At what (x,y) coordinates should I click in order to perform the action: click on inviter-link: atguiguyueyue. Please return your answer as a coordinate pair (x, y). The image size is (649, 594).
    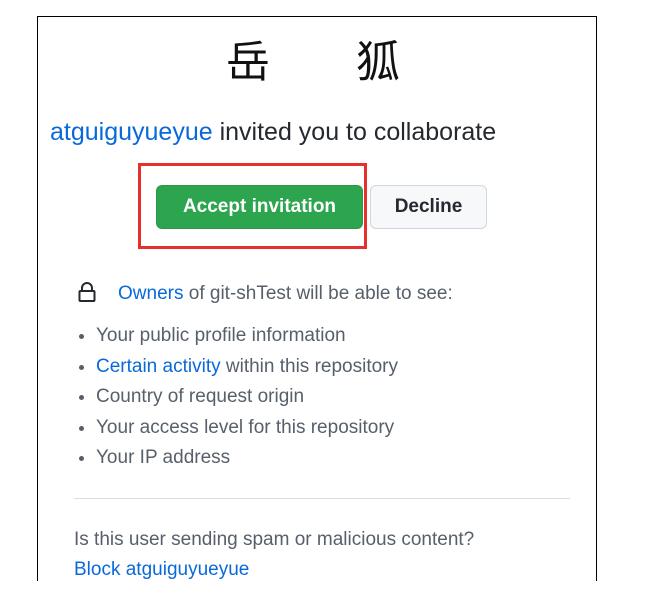
    Looking at the image, I should click on (131, 132).